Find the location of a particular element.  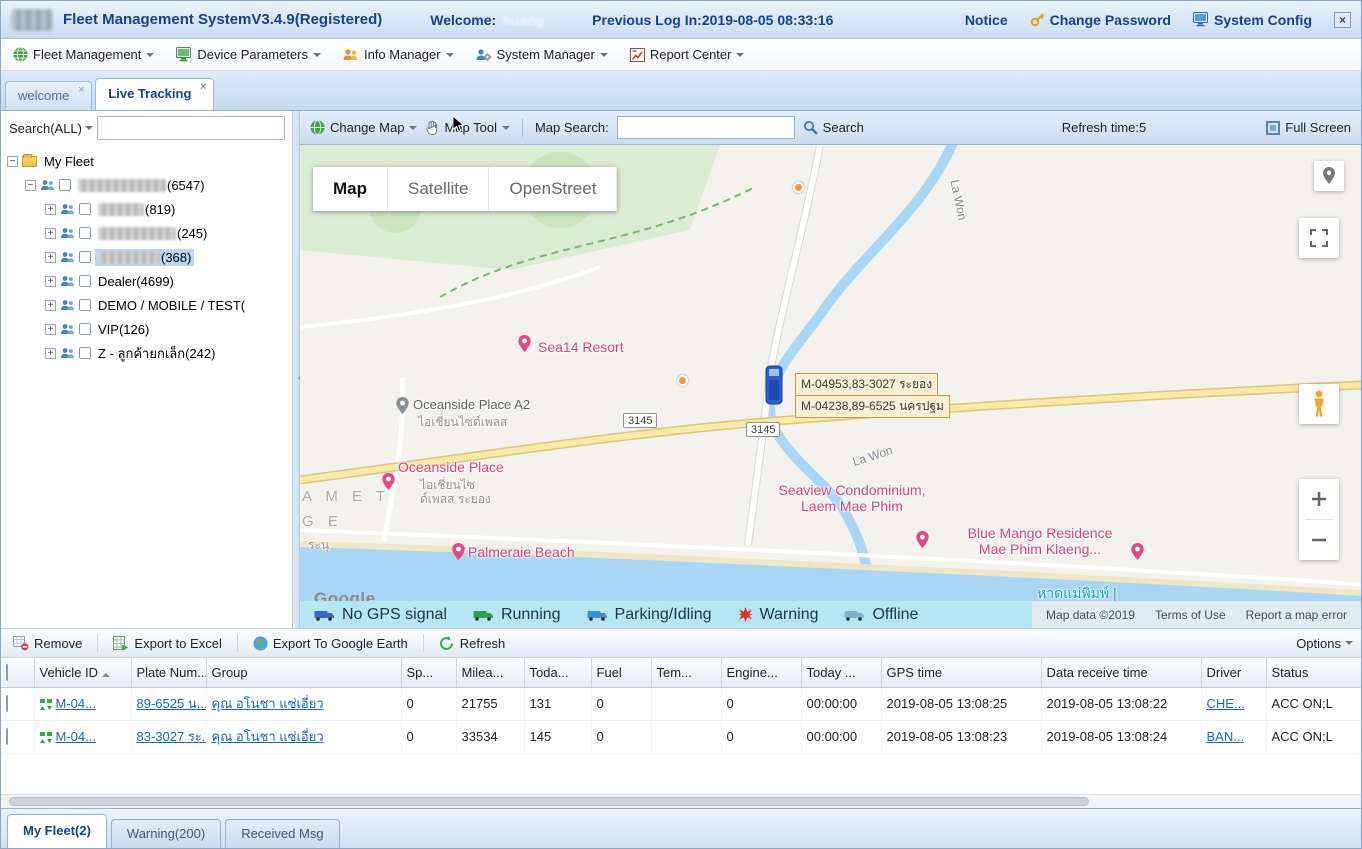

map-mode-openstreet: OpenStreet is located at coordinates (553, 189).